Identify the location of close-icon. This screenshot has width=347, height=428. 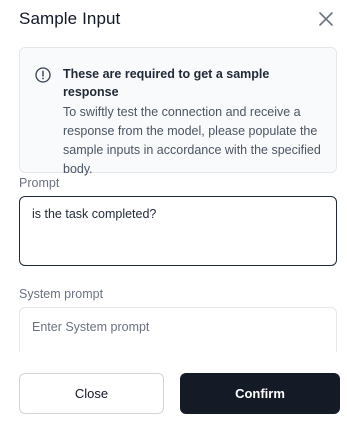
(326, 19).